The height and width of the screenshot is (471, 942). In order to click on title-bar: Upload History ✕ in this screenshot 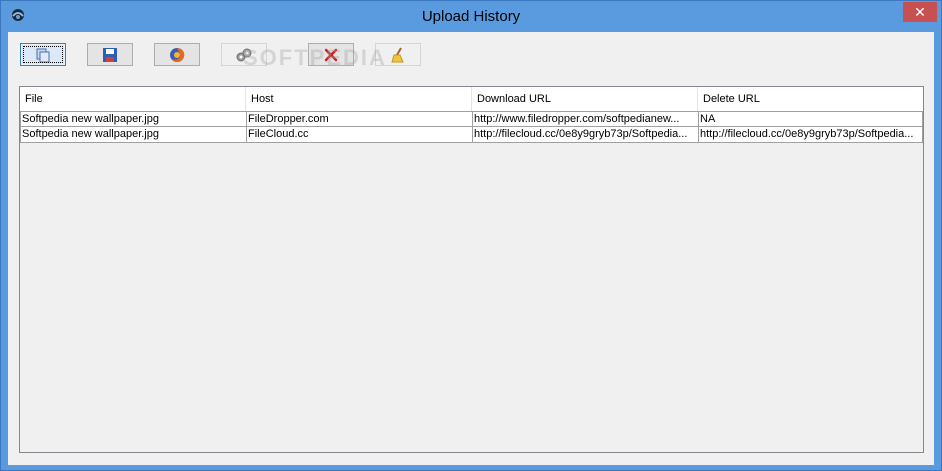, I will do `click(471, 16)`.